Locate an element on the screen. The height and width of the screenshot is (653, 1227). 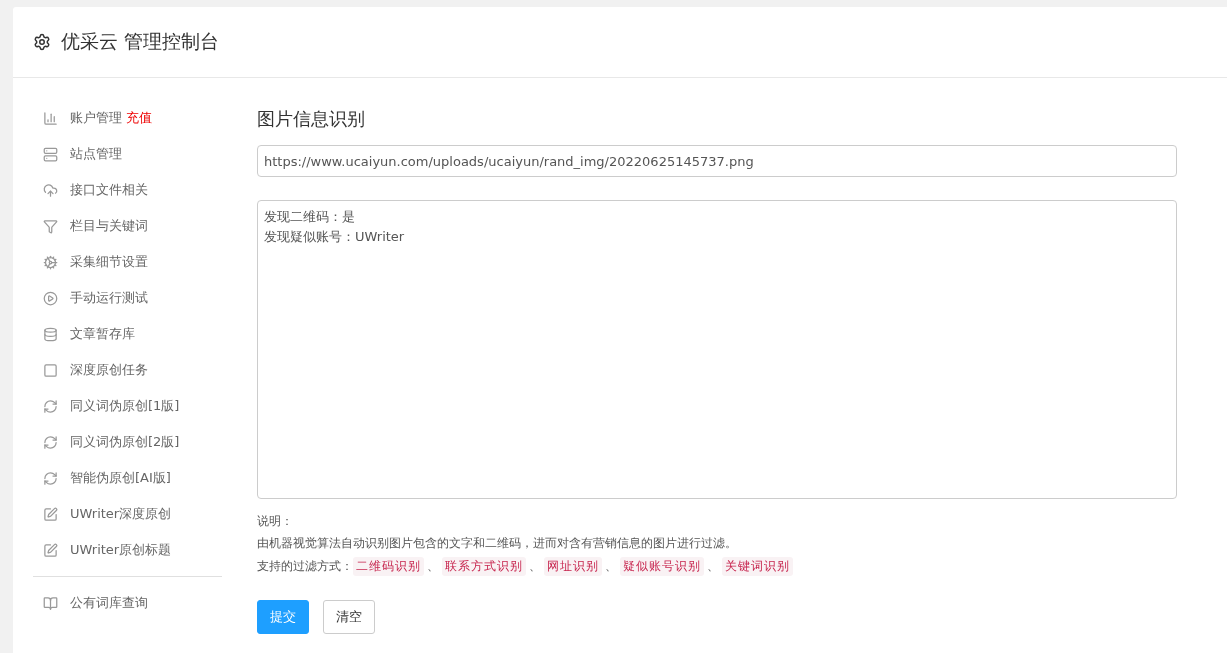
url-field: https://www.ucaiyun.com/uploads/ucaiyun/rand_img/20220625145737.png is located at coordinates (717, 161).